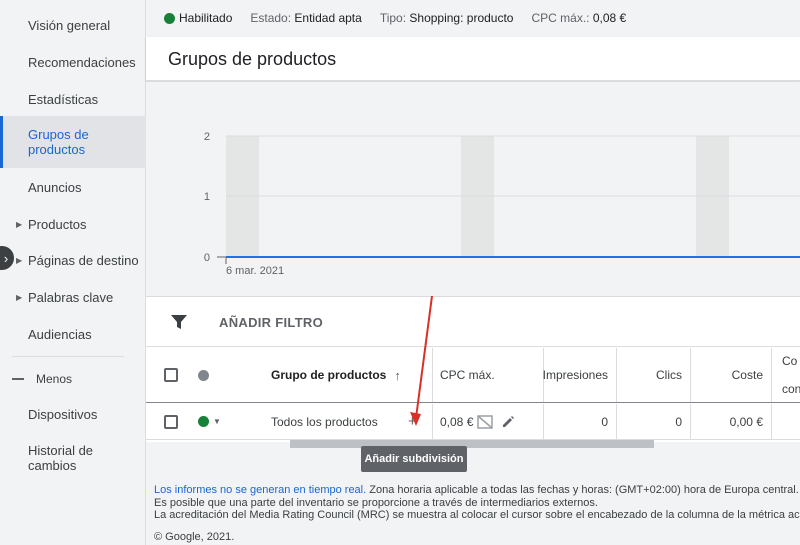 This screenshot has height=545, width=800. Describe the element at coordinates (328, 18) in the screenshot. I see `estado-value: Entidad apta` at that location.